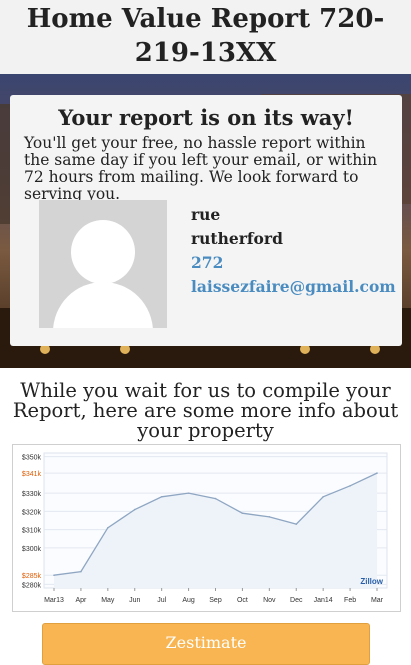 This screenshot has width=411, height=665. Describe the element at coordinates (350, 600) in the screenshot. I see `x-tick-label: Feb` at that location.